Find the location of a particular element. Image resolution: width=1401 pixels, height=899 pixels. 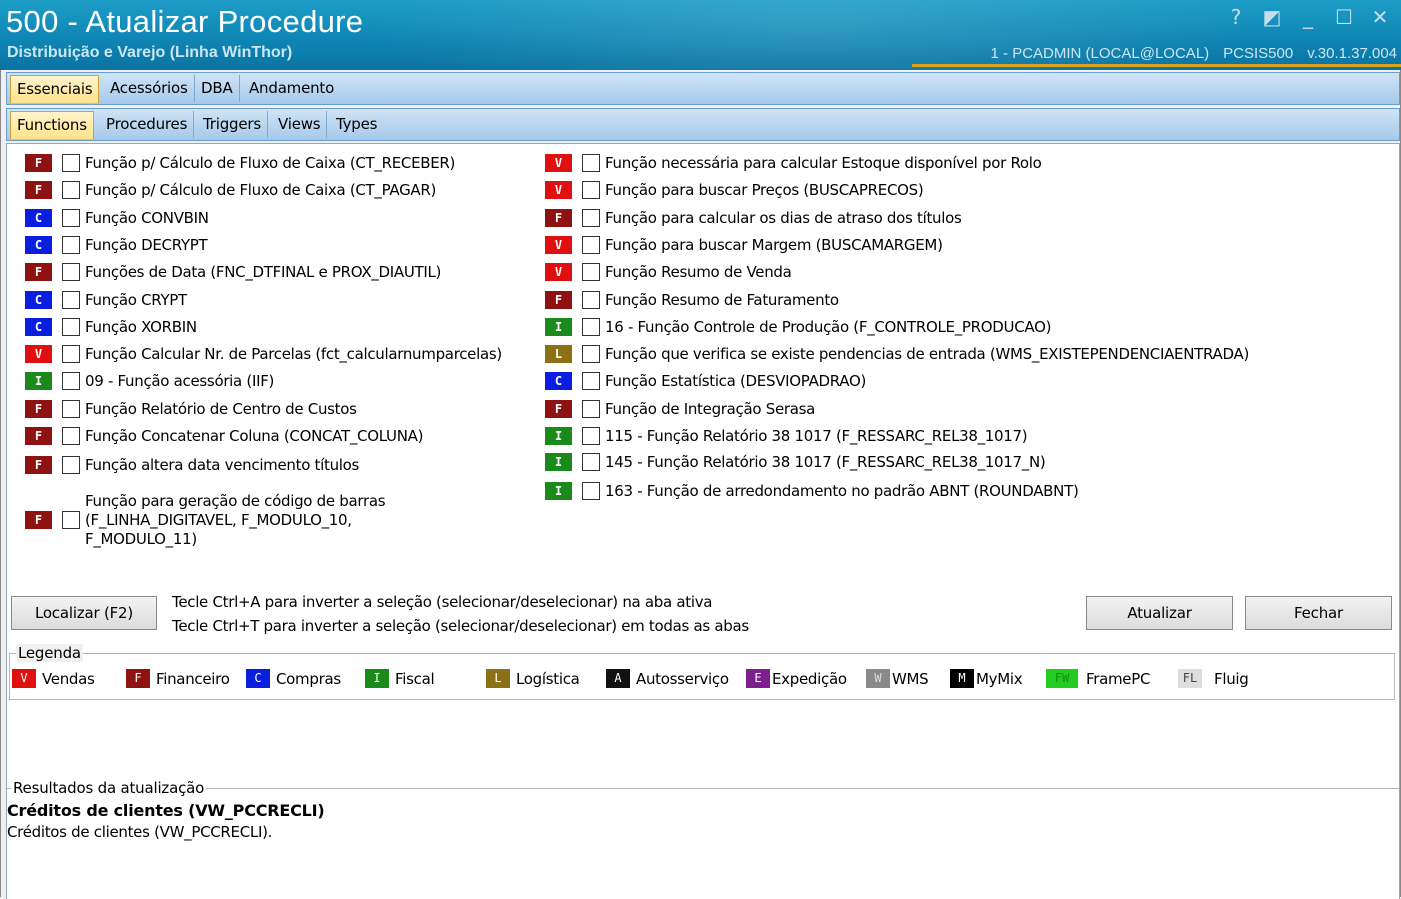

list-item: C Função CONVBIN is located at coordinates (117, 218).